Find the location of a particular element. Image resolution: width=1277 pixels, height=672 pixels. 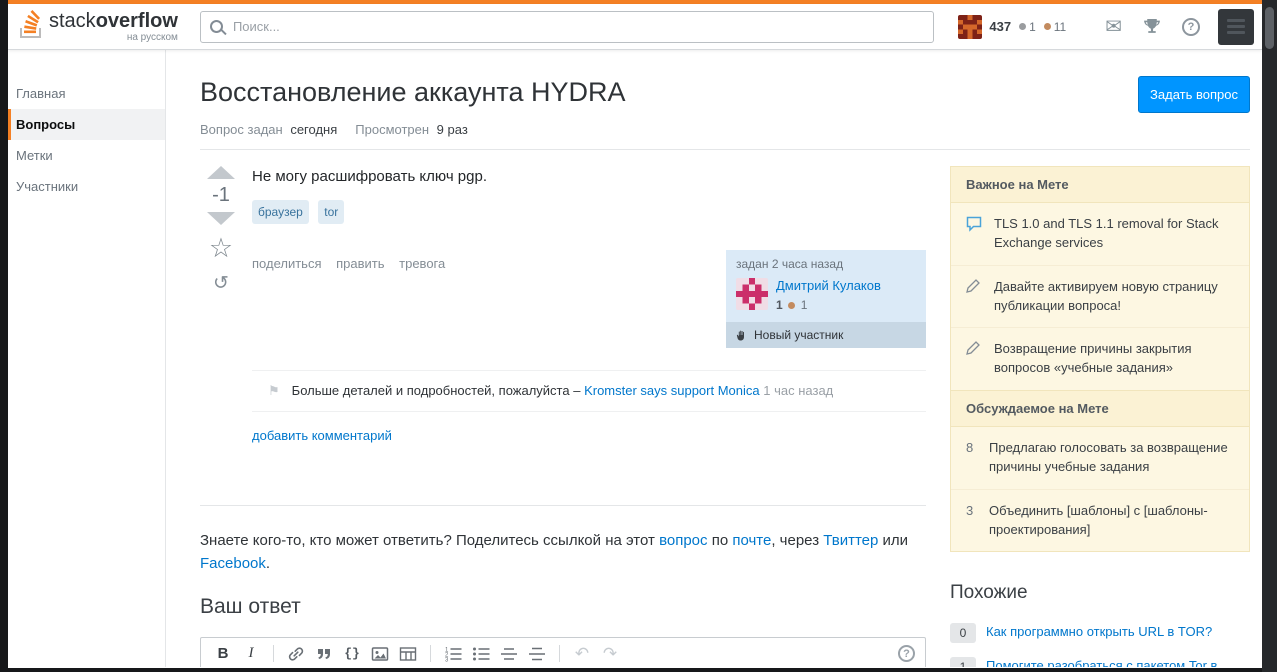

vote-cell: -1 is located at coordinates (221, 305).